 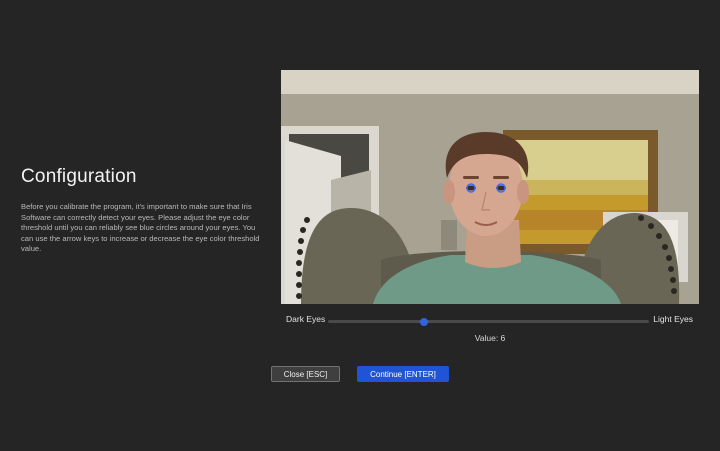 What do you see at coordinates (490, 83) in the screenshot?
I see `ceiling` at bounding box center [490, 83].